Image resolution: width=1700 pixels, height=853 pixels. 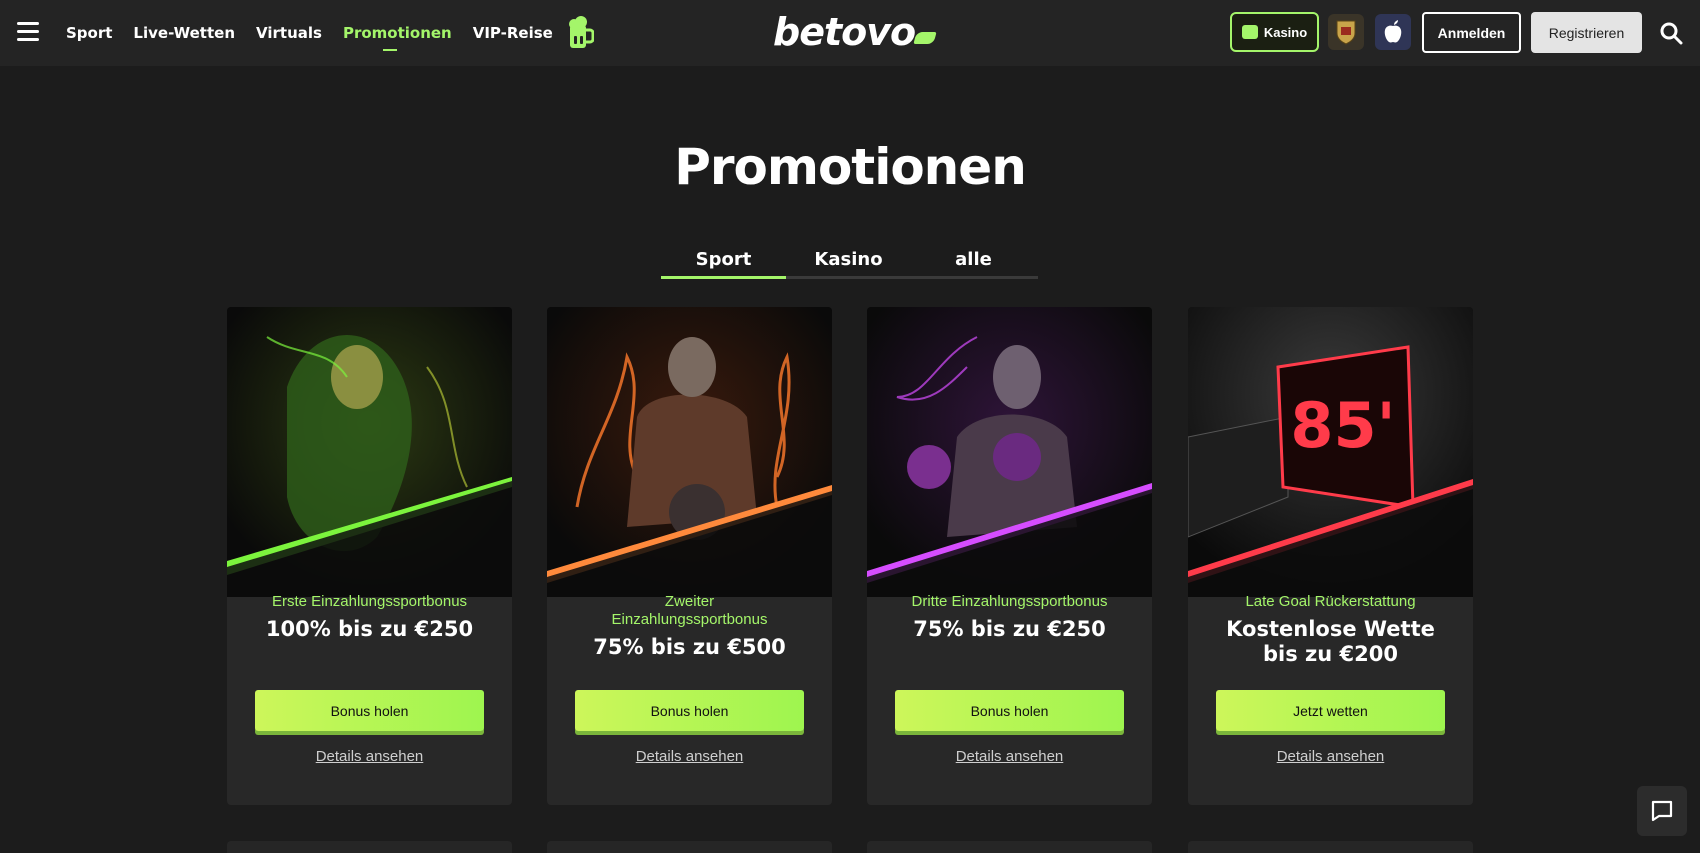 I want to click on apple-logo-icon, so click(x=1393, y=31).